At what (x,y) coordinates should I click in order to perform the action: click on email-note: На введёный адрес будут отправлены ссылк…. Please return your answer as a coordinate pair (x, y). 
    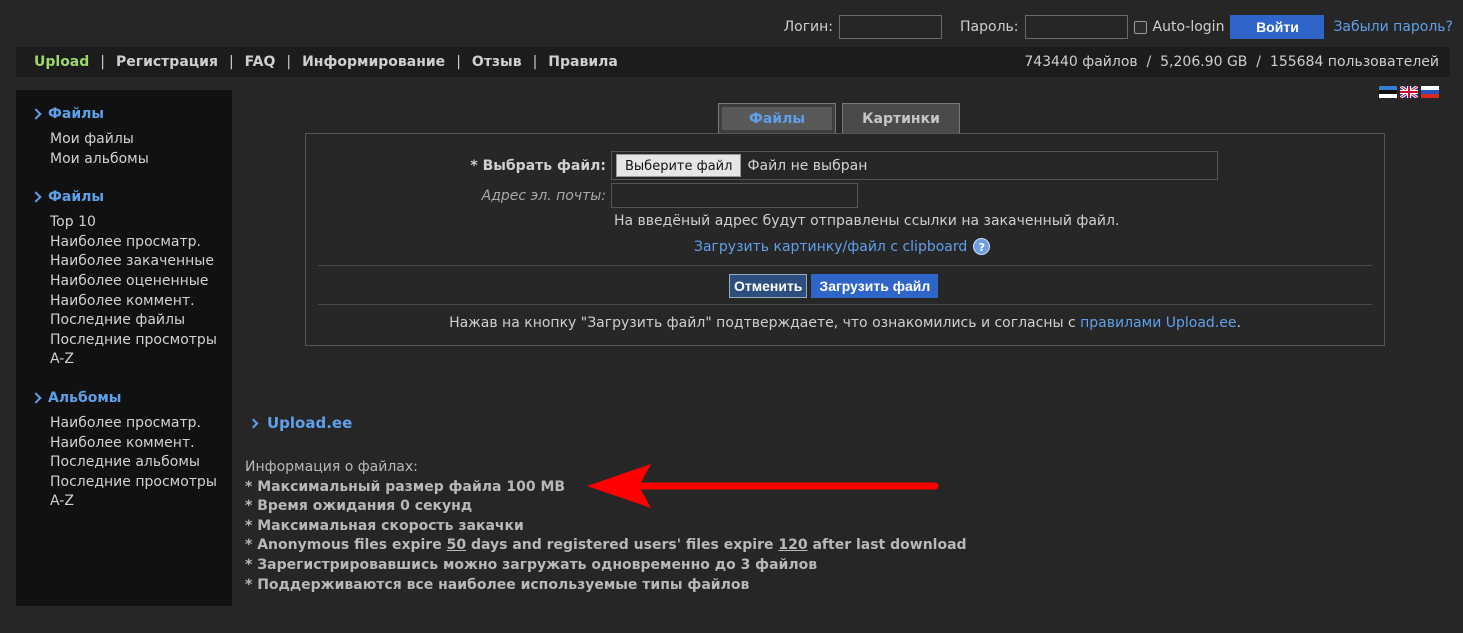
    Looking at the image, I should click on (867, 221).